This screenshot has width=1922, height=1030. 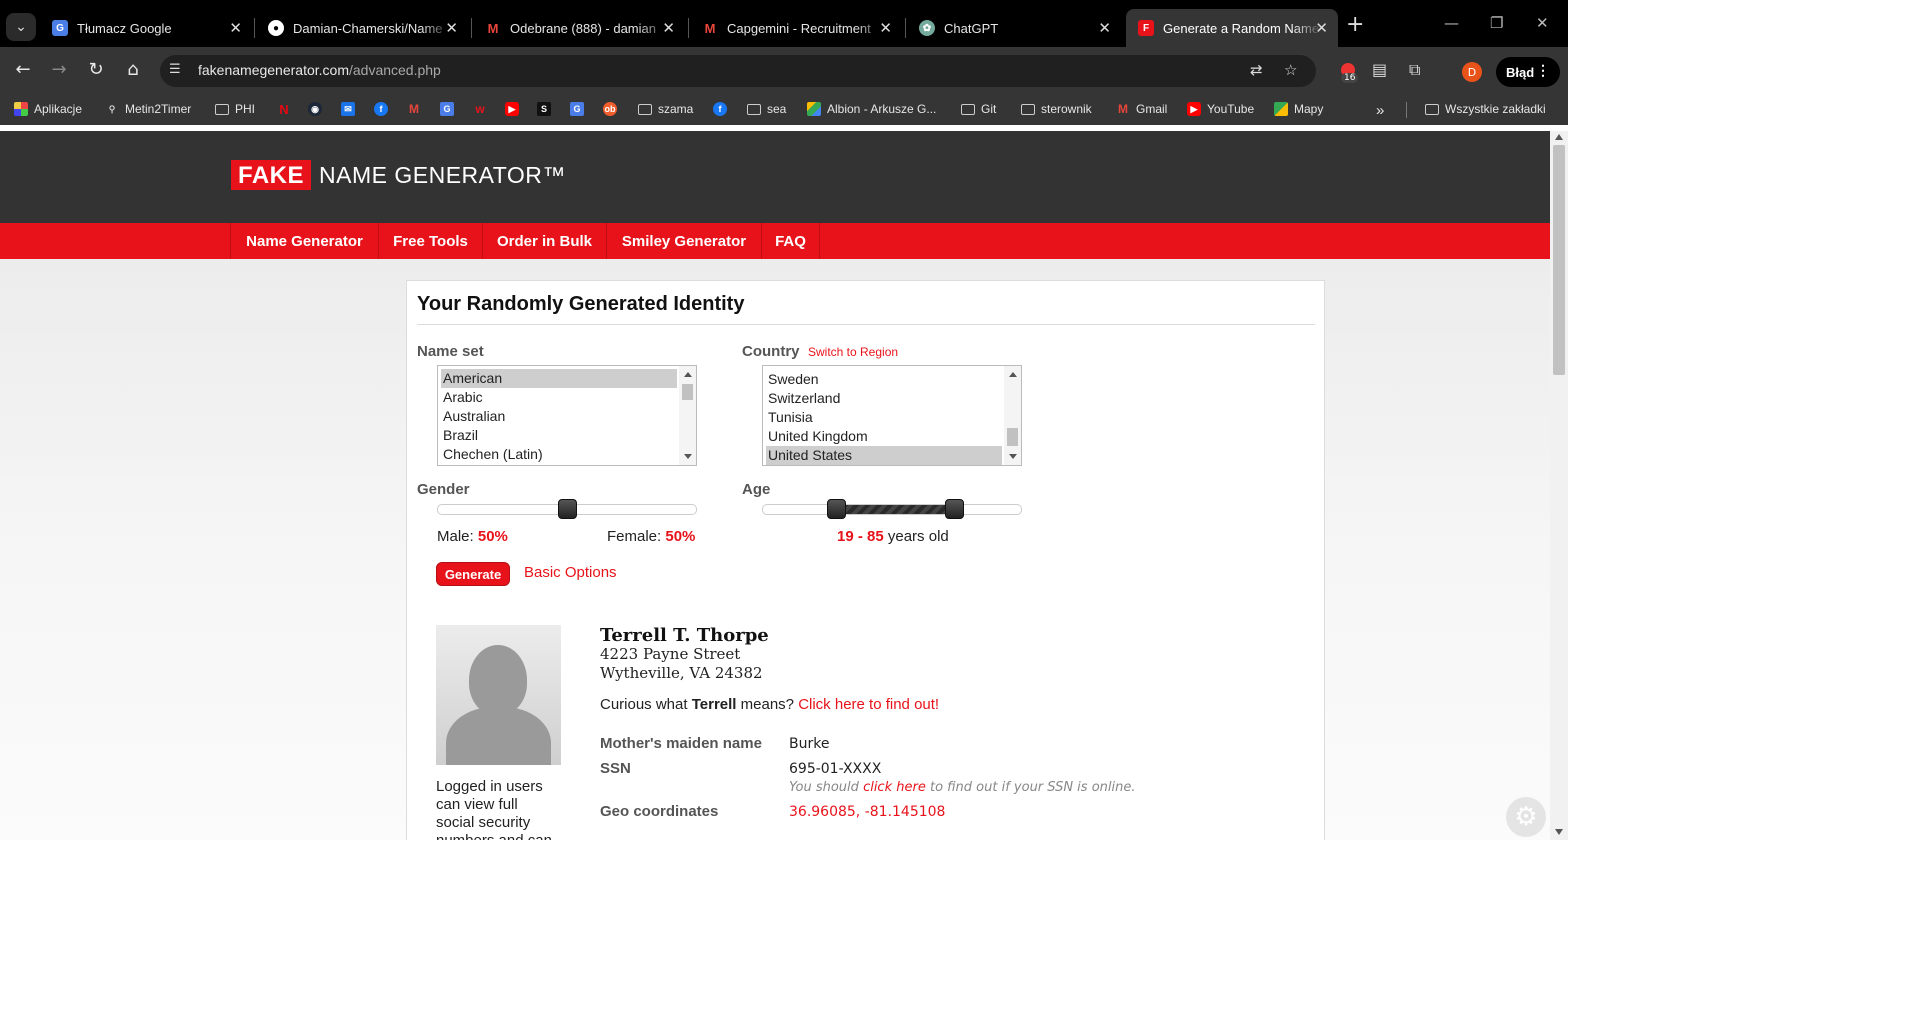 I want to click on name-set-option: Australian, so click(x=473, y=416).